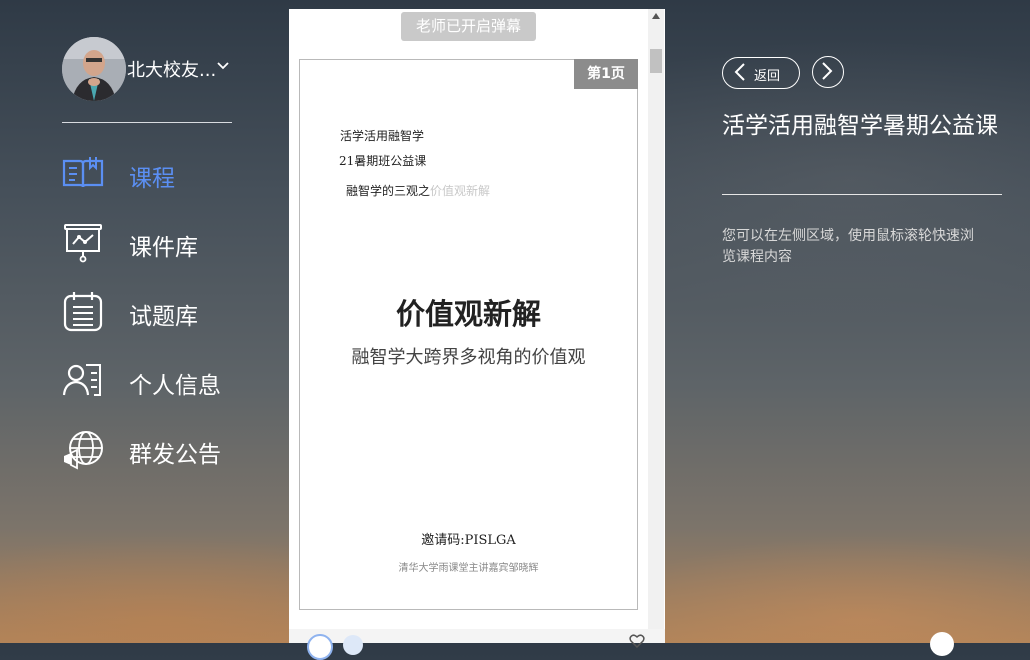 This screenshot has height=660, width=1030. I want to click on nav-item-profile: 个人信息, so click(162, 380).